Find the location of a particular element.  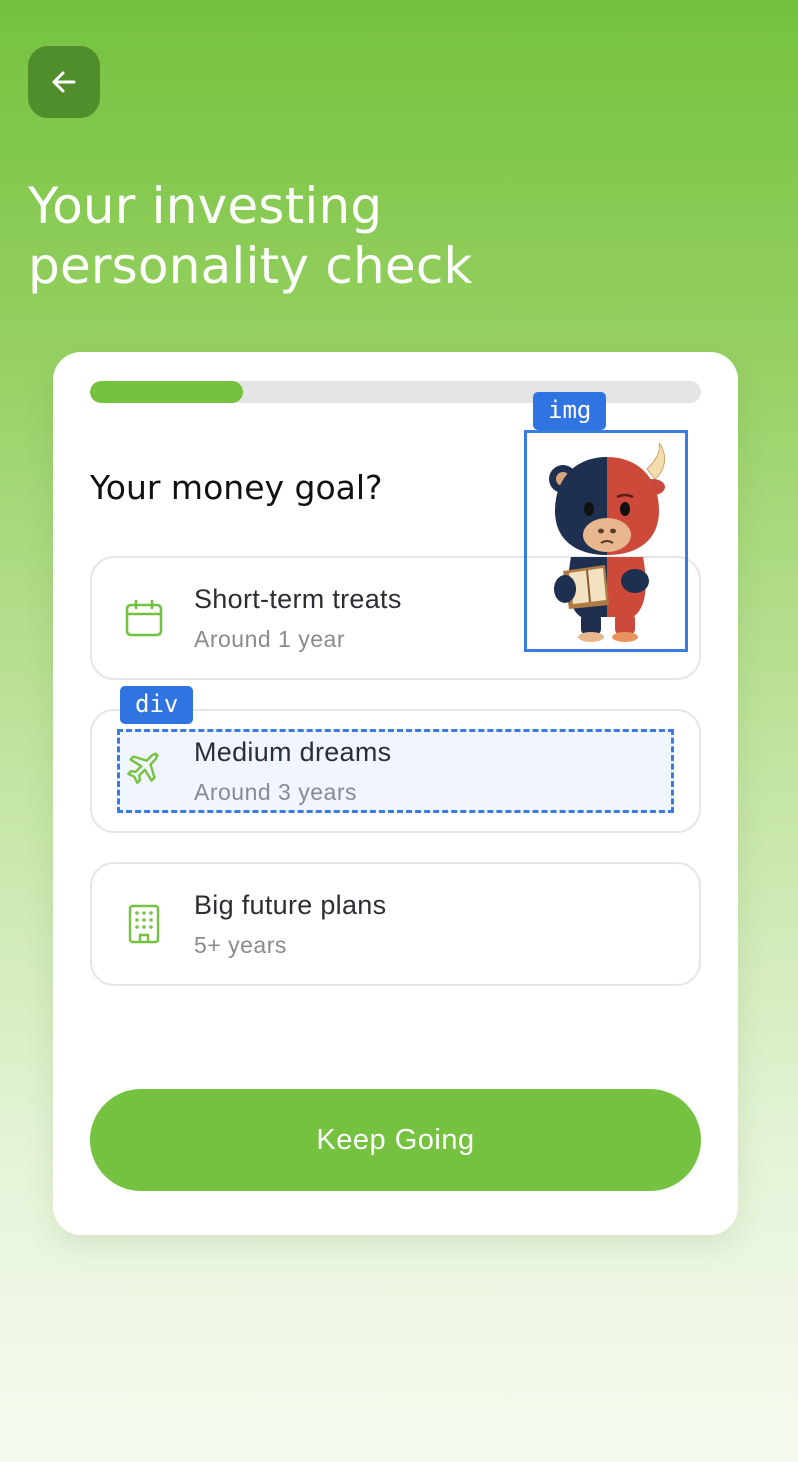

question-title: Your money goal? is located at coordinates (236, 487).